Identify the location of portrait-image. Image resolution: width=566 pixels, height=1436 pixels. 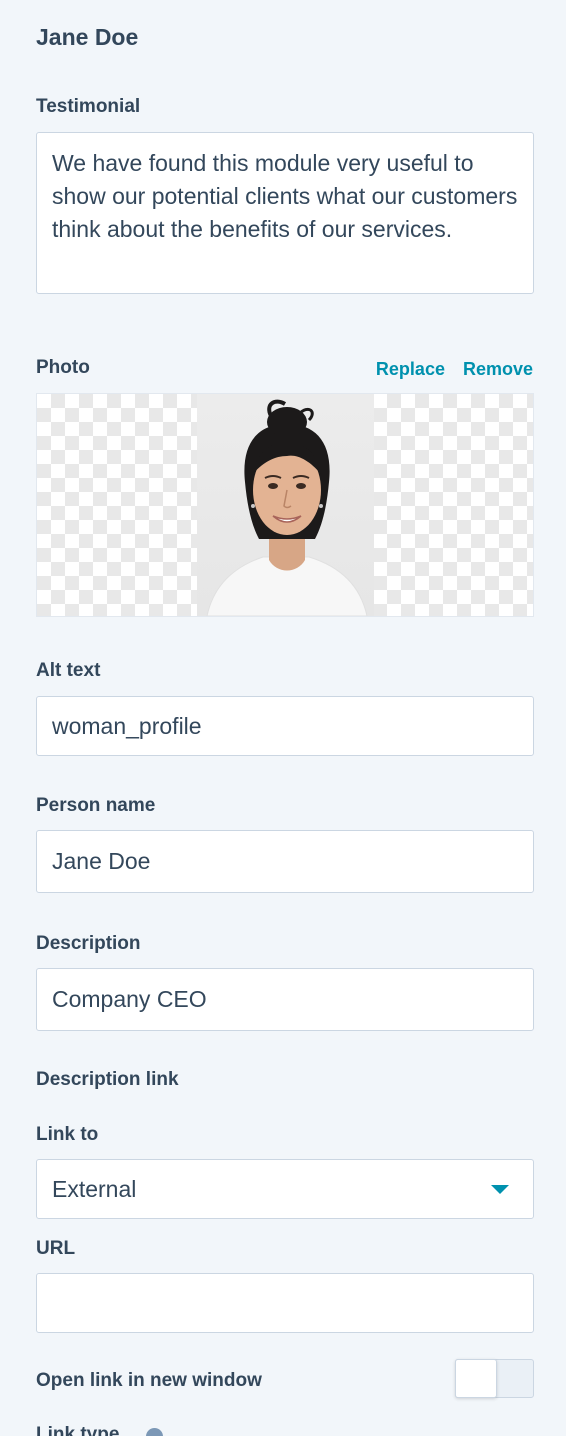
(285, 505).